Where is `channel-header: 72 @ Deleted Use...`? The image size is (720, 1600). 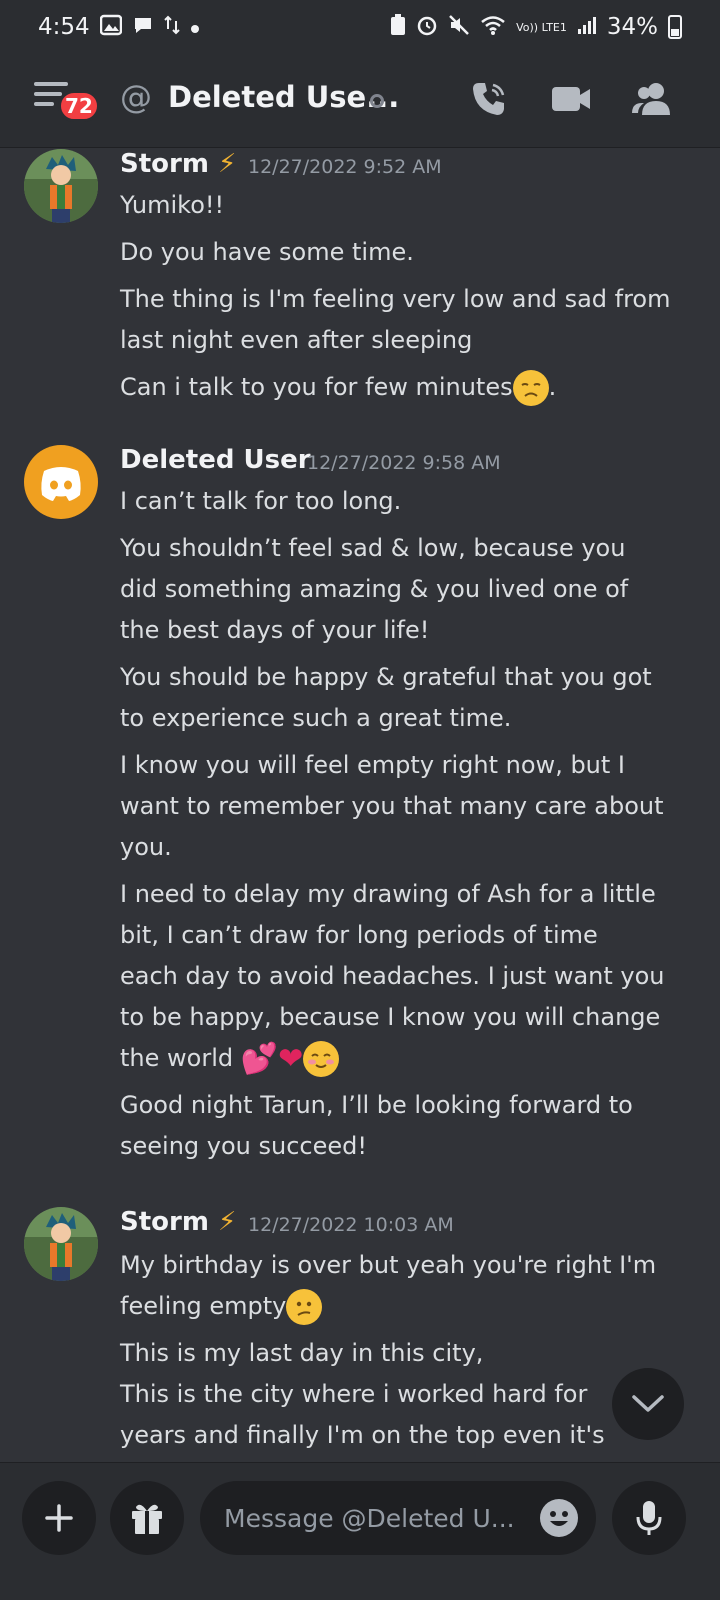 channel-header: 72 @ Deleted Use... is located at coordinates (360, 101).